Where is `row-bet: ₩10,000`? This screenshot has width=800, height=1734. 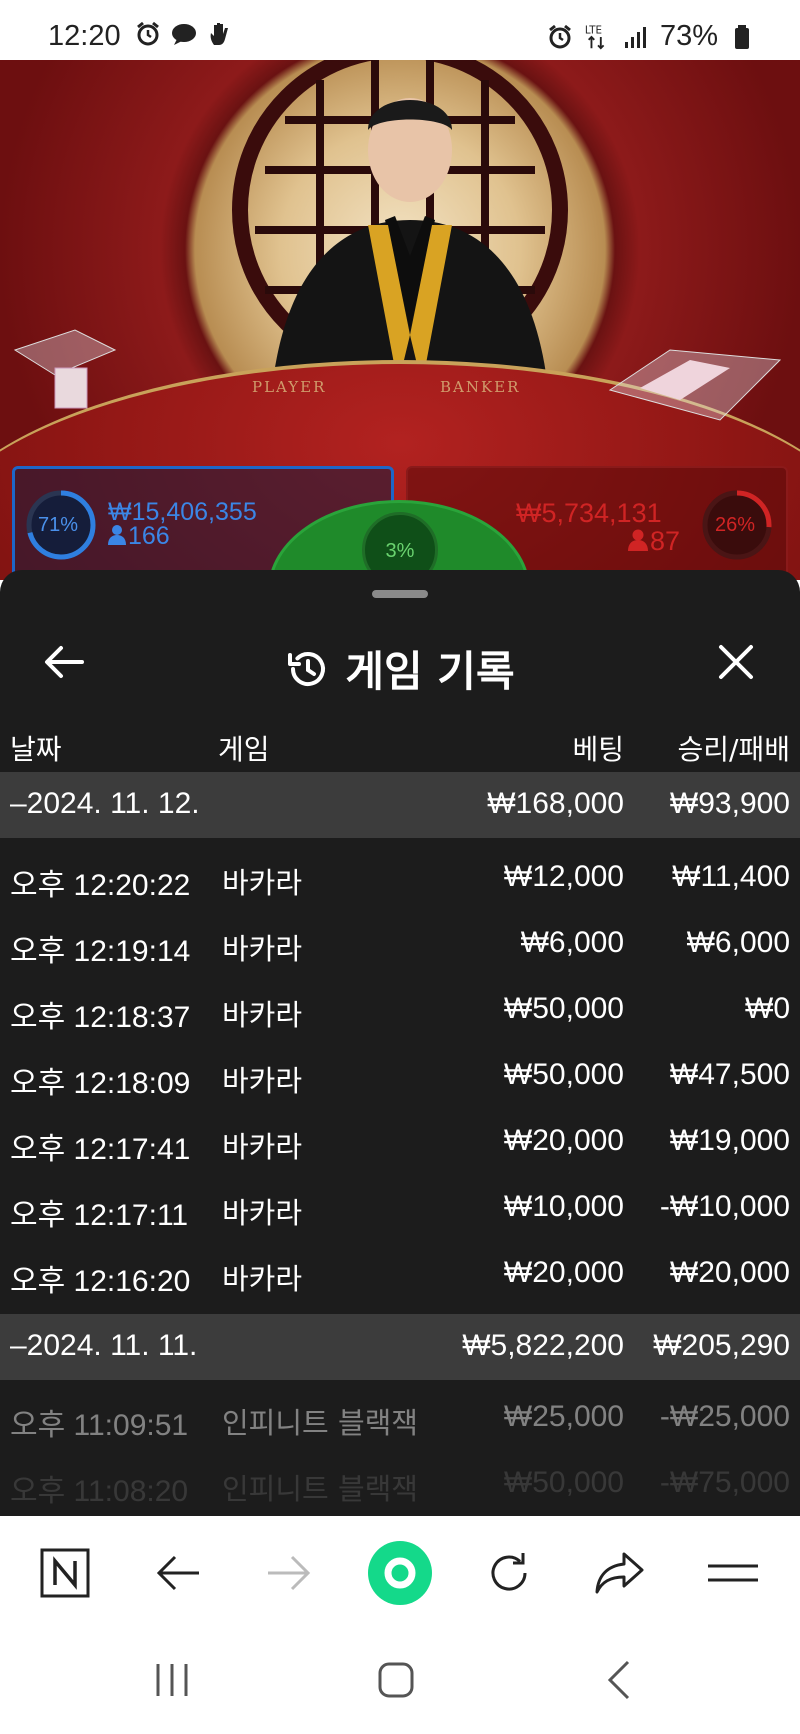
row-bet: ₩10,000 is located at coordinates (563, 1206).